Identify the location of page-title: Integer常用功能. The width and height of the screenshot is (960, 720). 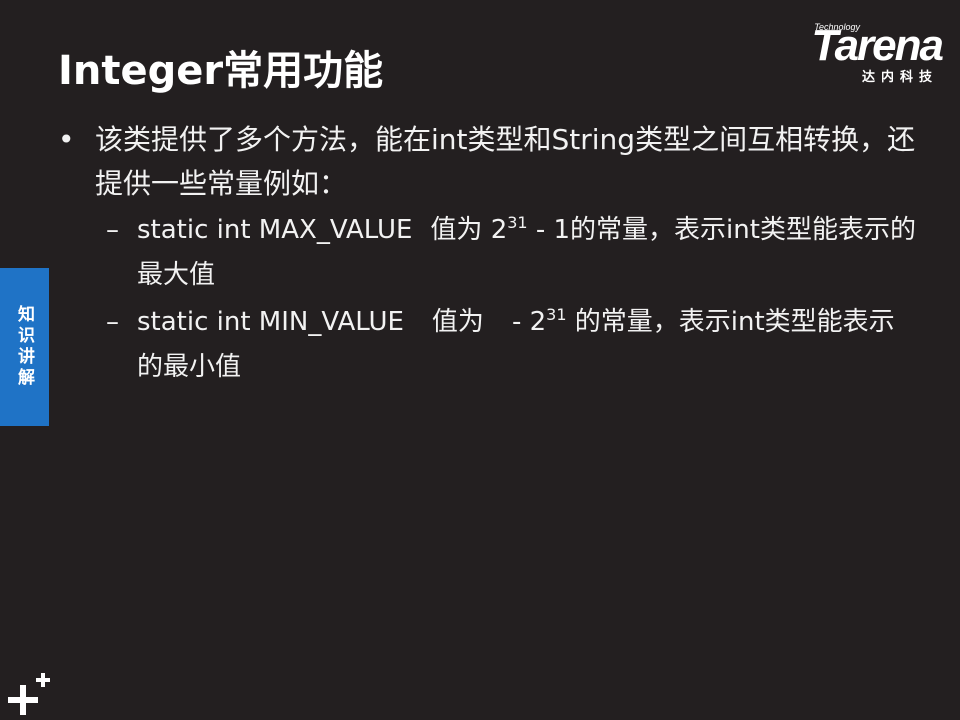
(221, 71).